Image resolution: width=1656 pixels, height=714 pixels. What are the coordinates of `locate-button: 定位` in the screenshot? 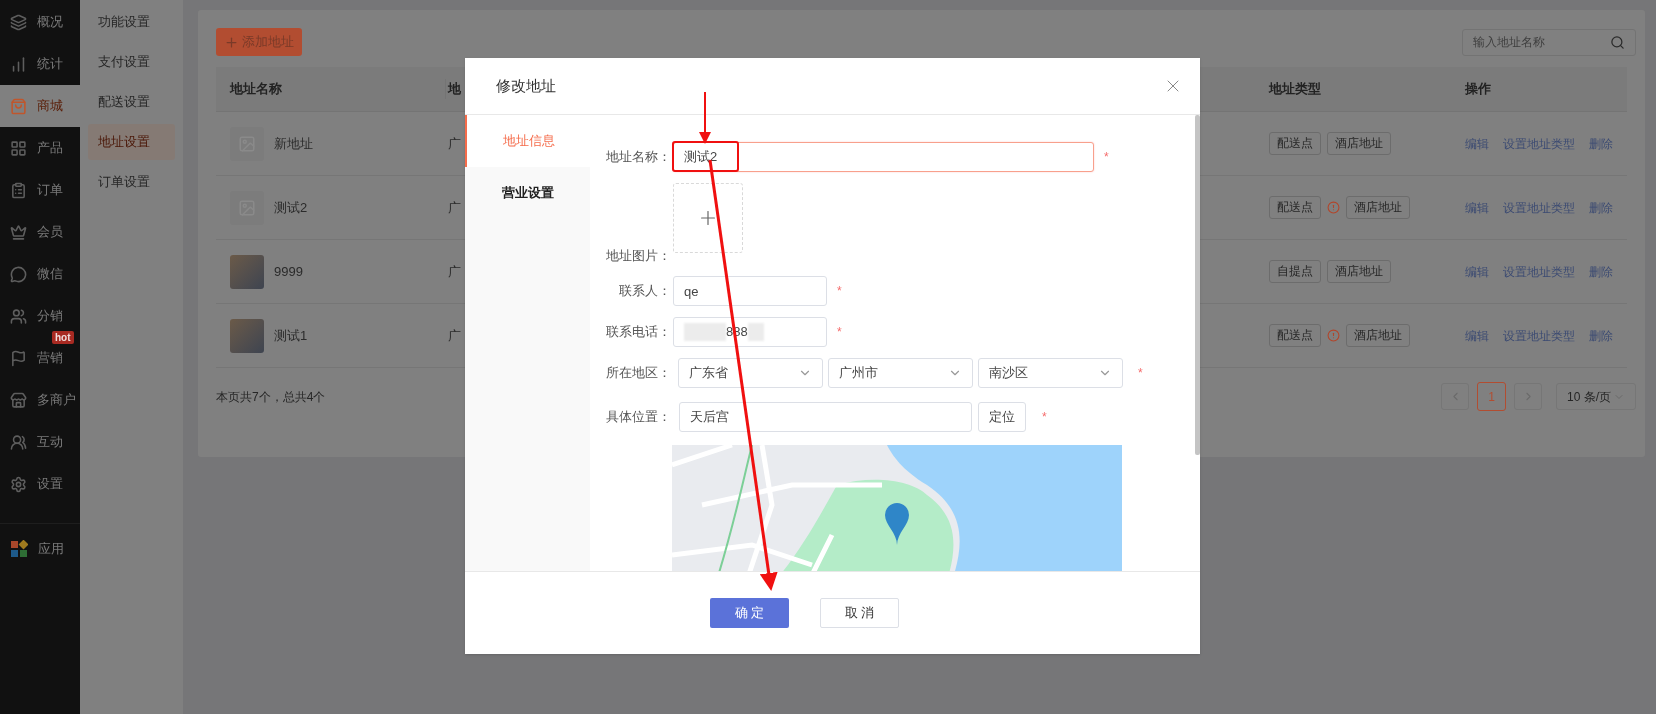 It's located at (1002, 417).